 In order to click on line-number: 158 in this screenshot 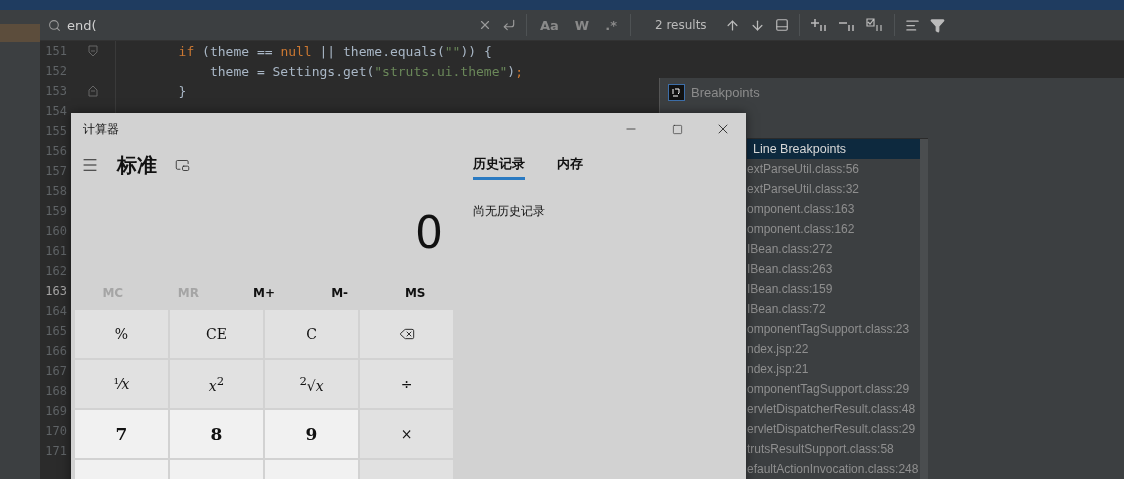, I will do `click(55, 191)`.